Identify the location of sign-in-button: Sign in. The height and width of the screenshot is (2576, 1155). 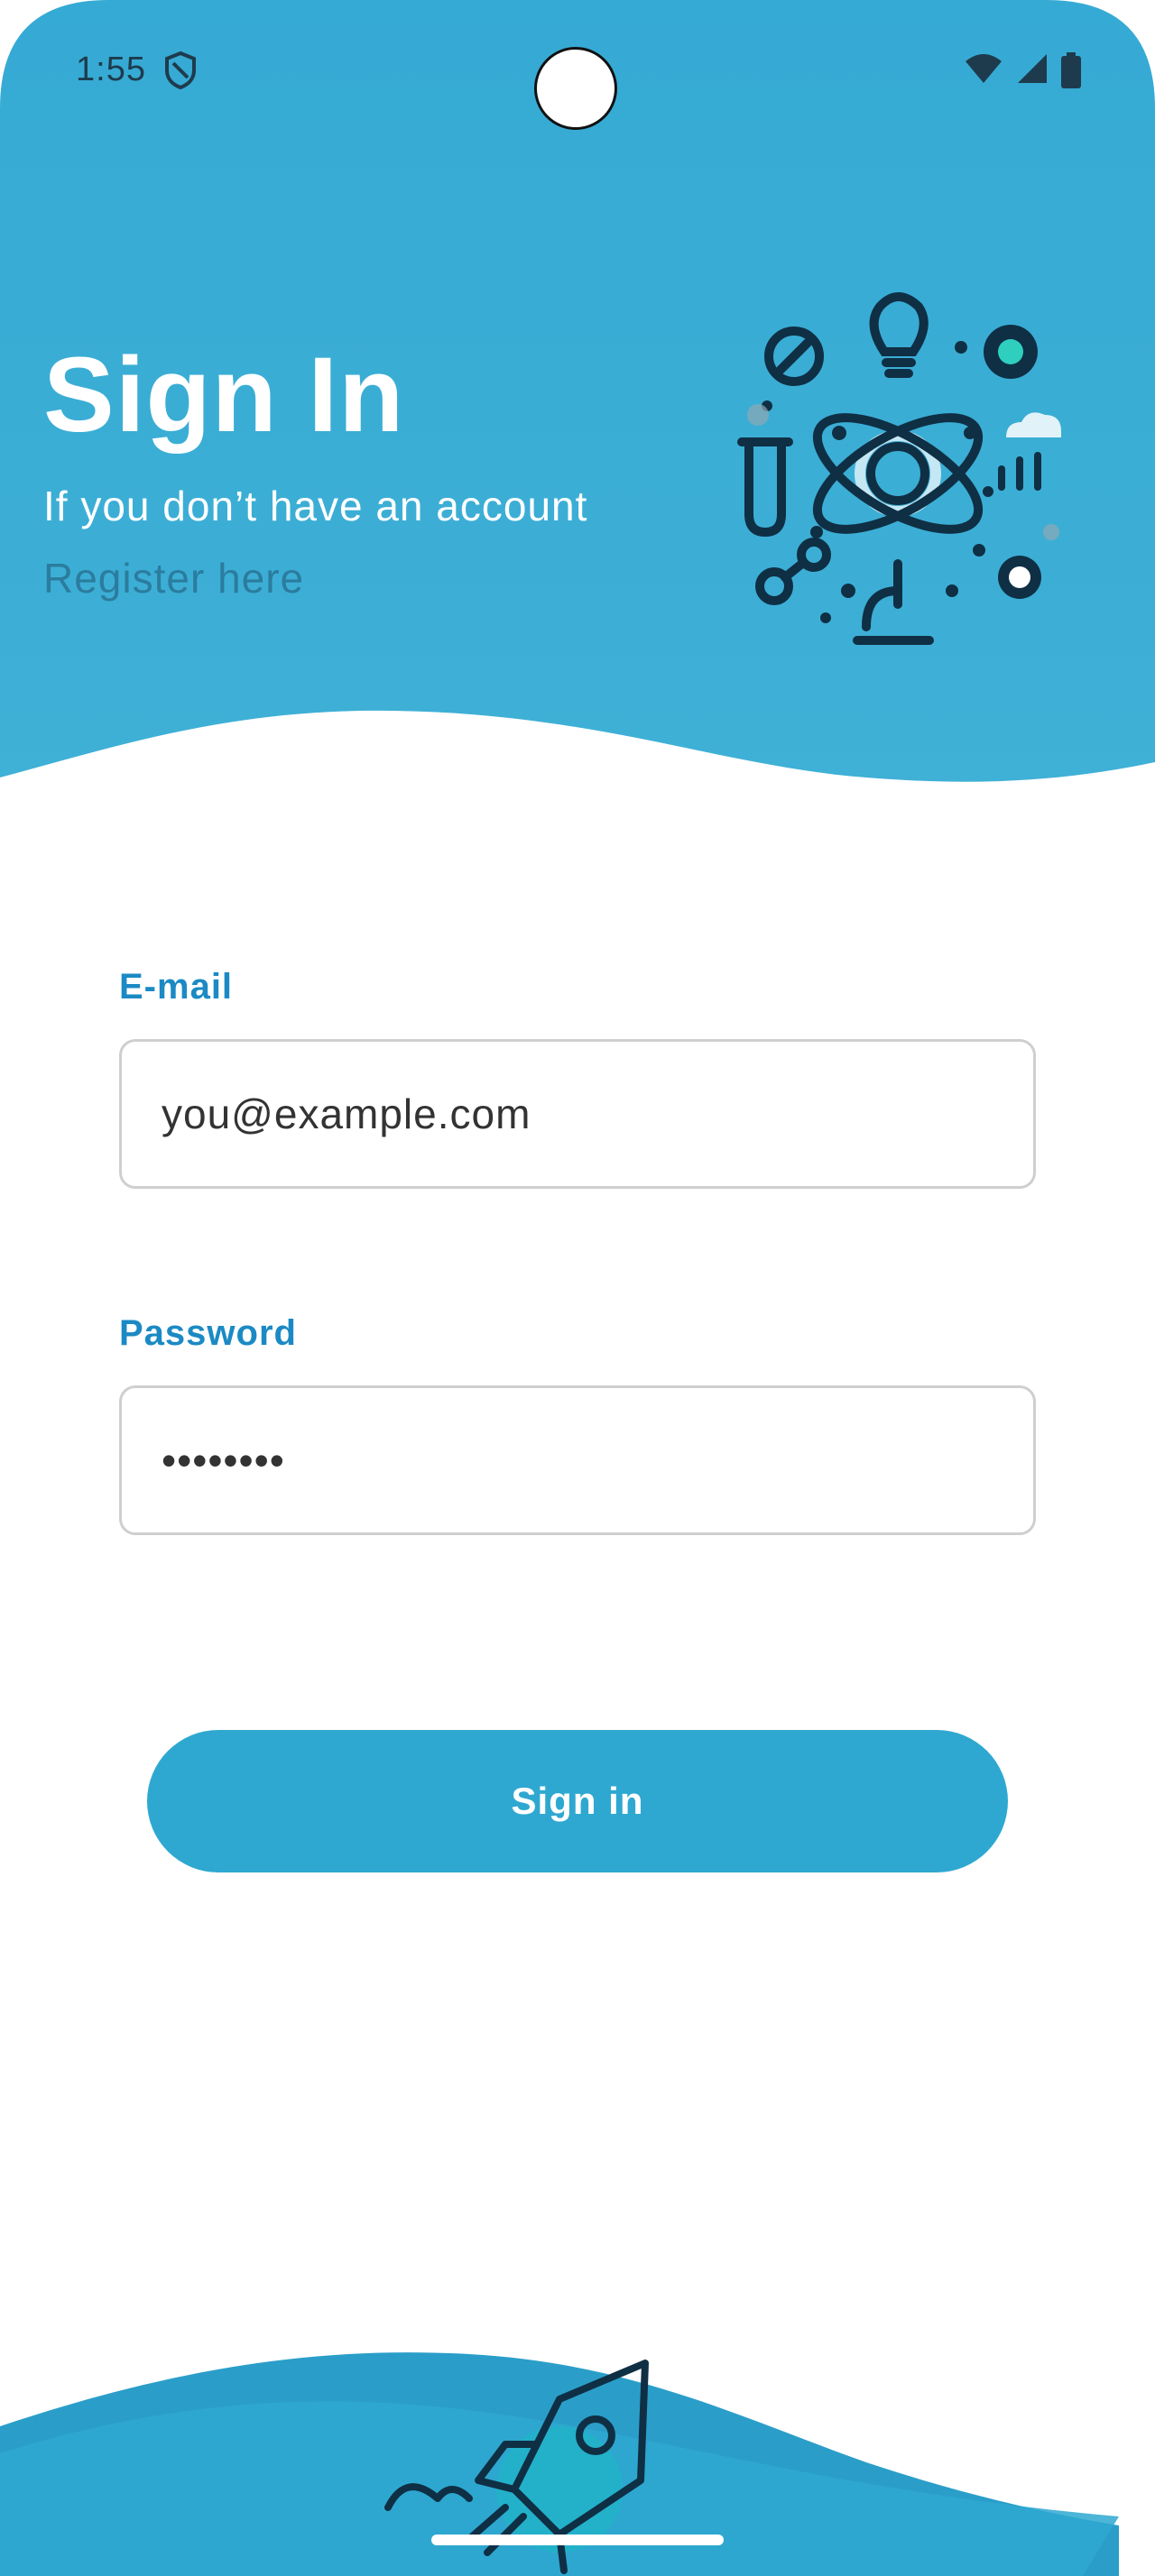
(577, 1801).